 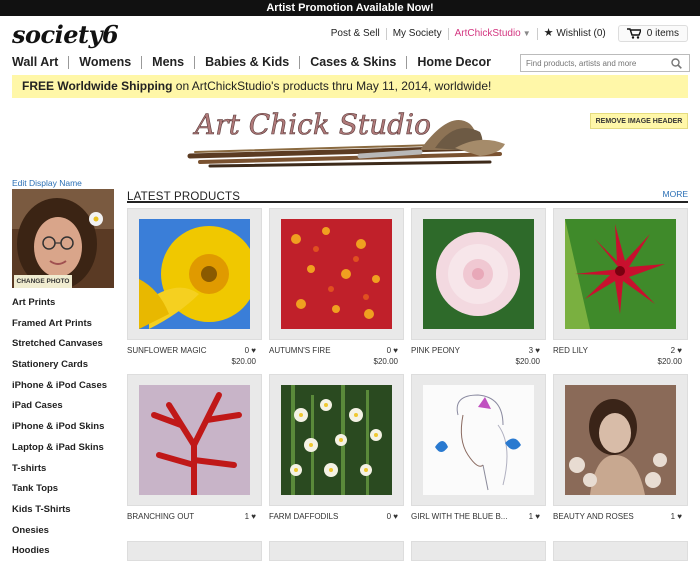 I want to click on product-card: BRANCHING OUT 1 ♥, so click(x=194, y=453).